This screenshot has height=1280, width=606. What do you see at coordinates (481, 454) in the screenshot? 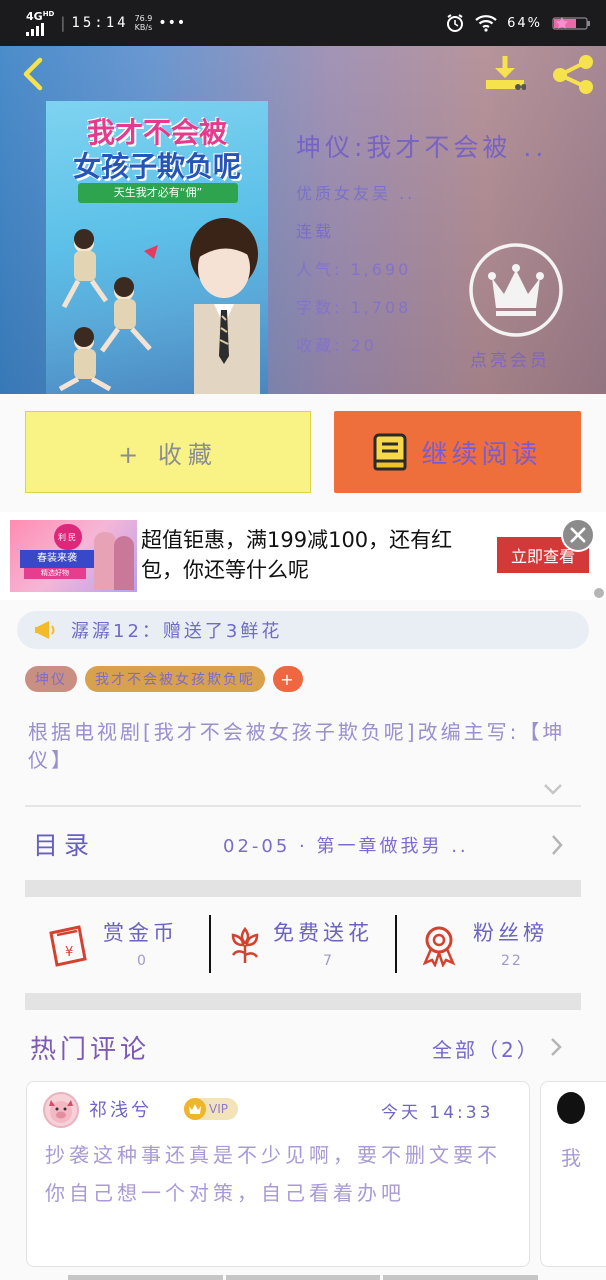
I see `continue-reading-label: 继续阅读` at bounding box center [481, 454].